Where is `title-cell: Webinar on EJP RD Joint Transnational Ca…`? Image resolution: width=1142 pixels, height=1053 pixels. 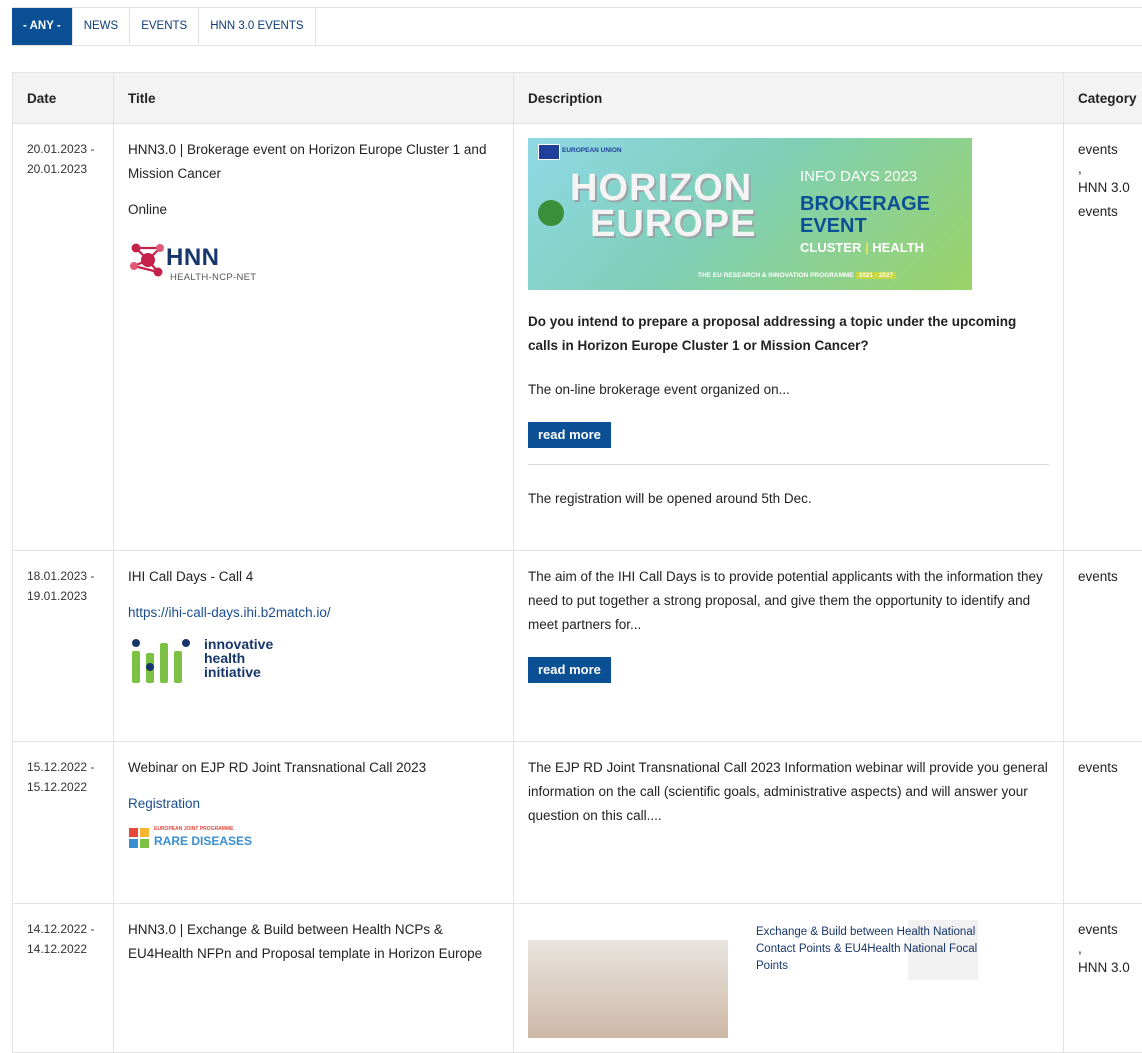 title-cell: Webinar on EJP RD Joint Transnational Ca… is located at coordinates (314, 823).